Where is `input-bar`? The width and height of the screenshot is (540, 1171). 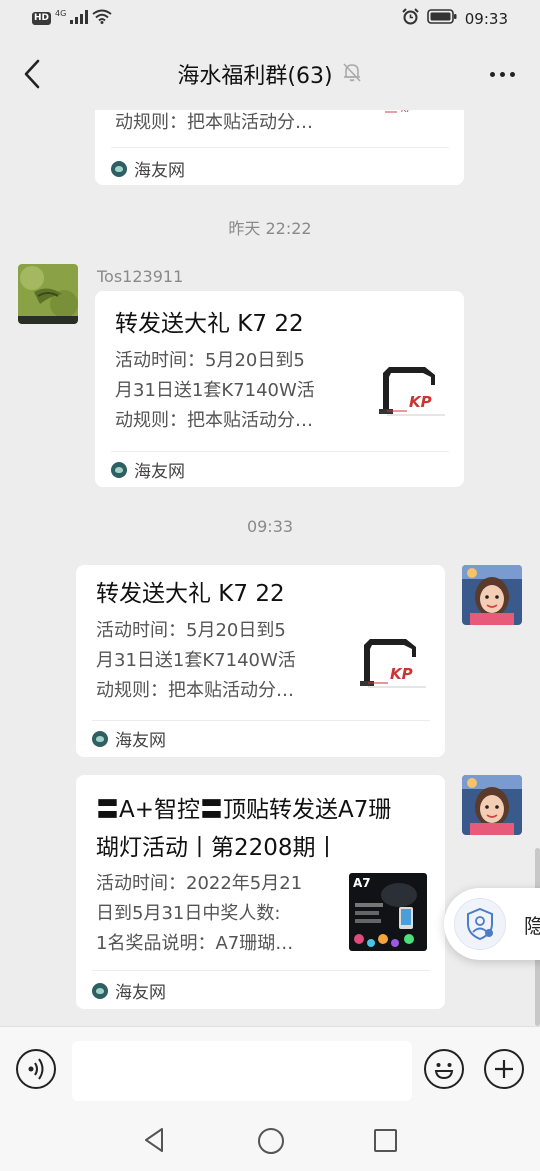
input-bar is located at coordinates (270, 1098).